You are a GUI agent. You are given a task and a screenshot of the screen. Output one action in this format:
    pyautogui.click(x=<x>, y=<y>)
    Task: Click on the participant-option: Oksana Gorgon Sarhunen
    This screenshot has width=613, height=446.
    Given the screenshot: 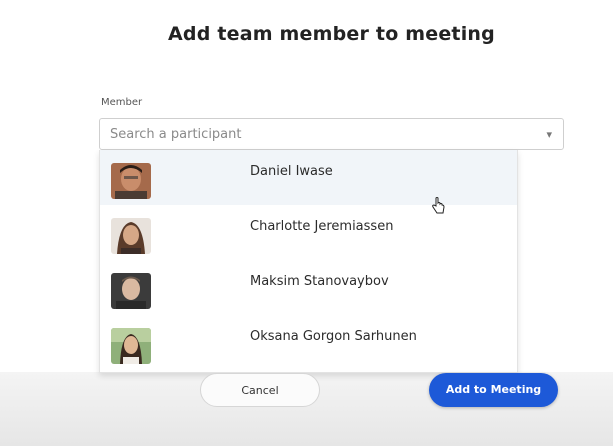 What is the action you would take?
    pyautogui.click(x=308, y=342)
    